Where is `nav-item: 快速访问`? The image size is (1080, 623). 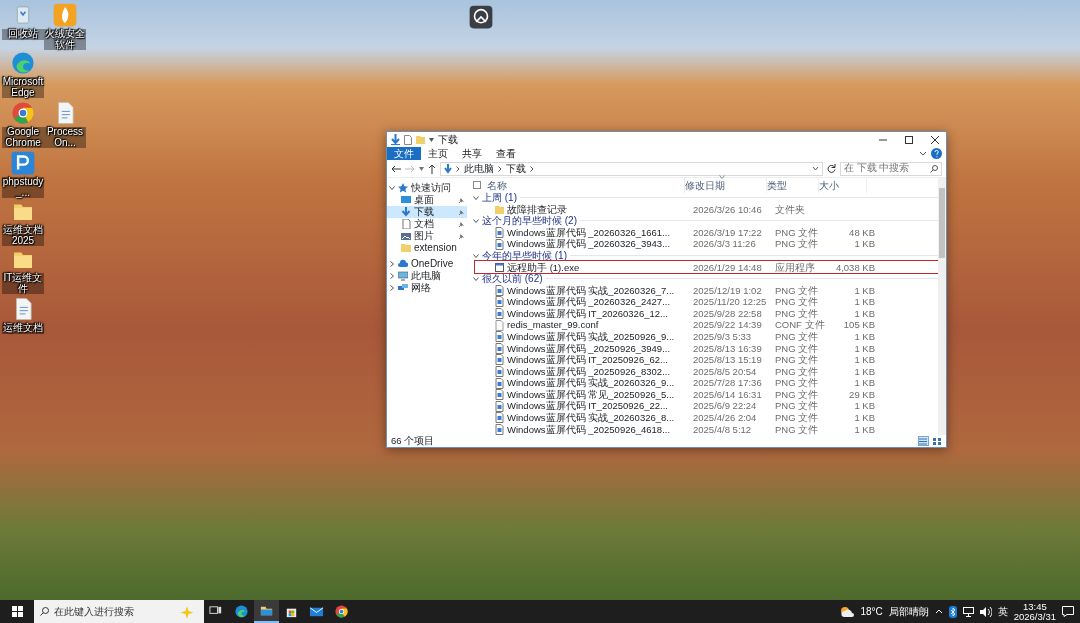
nav-item: 快速访问 is located at coordinates (427, 188).